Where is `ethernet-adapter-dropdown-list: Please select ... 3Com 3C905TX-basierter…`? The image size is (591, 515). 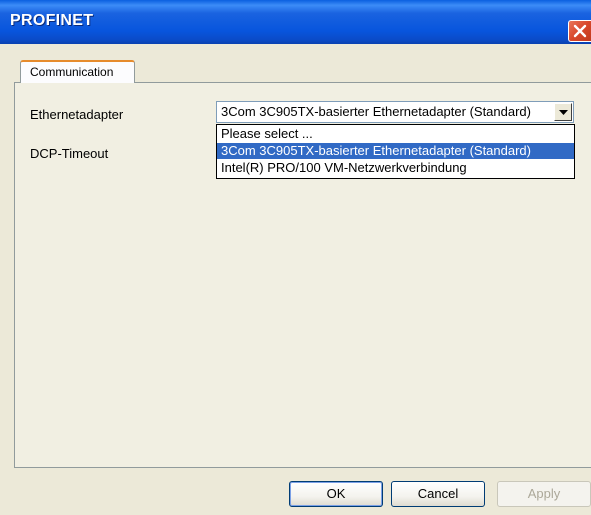 ethernet-adapter-dropdown-list: Please select ... 3Com 3C905TX-basierter… is located at coordinates (395, 151).